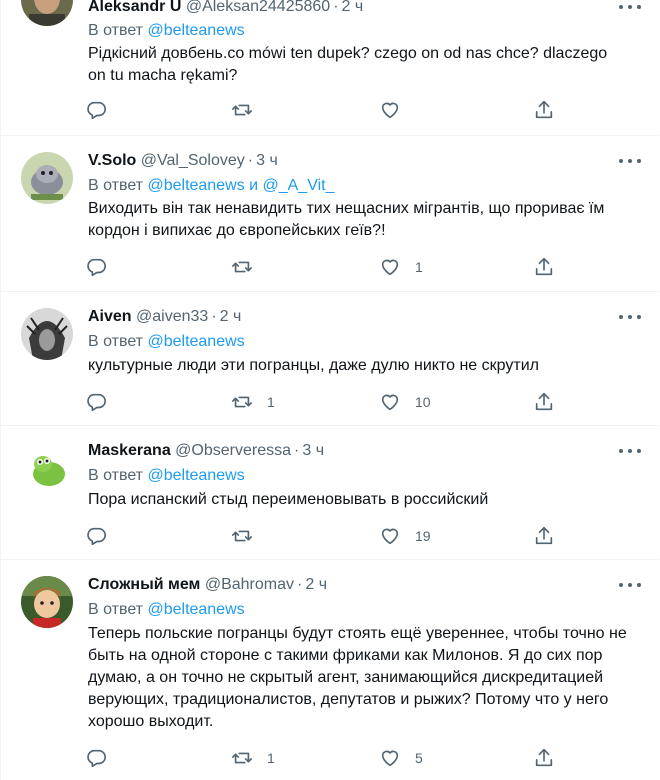 This screenshot has width=660, height=780. I want to click on display-name: Maskerana, so click(129, 450).